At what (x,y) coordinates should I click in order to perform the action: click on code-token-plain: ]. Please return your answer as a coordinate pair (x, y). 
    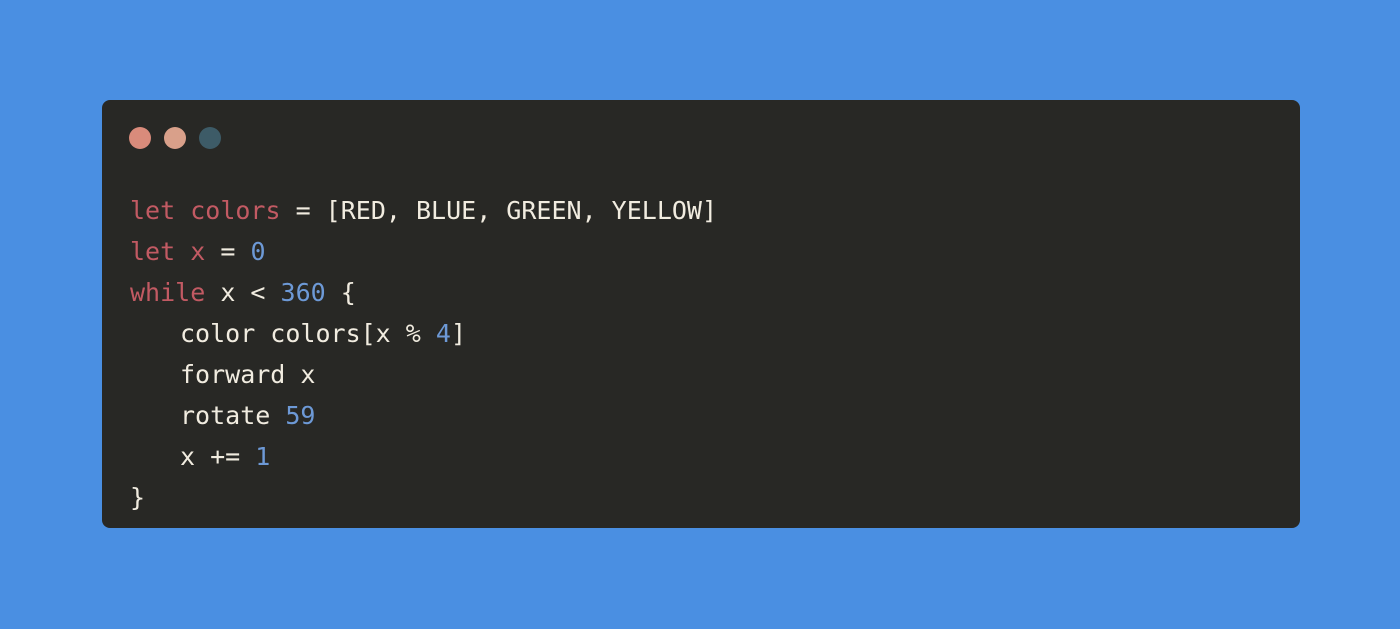
    Looking at the image, I should click on (458, 333).